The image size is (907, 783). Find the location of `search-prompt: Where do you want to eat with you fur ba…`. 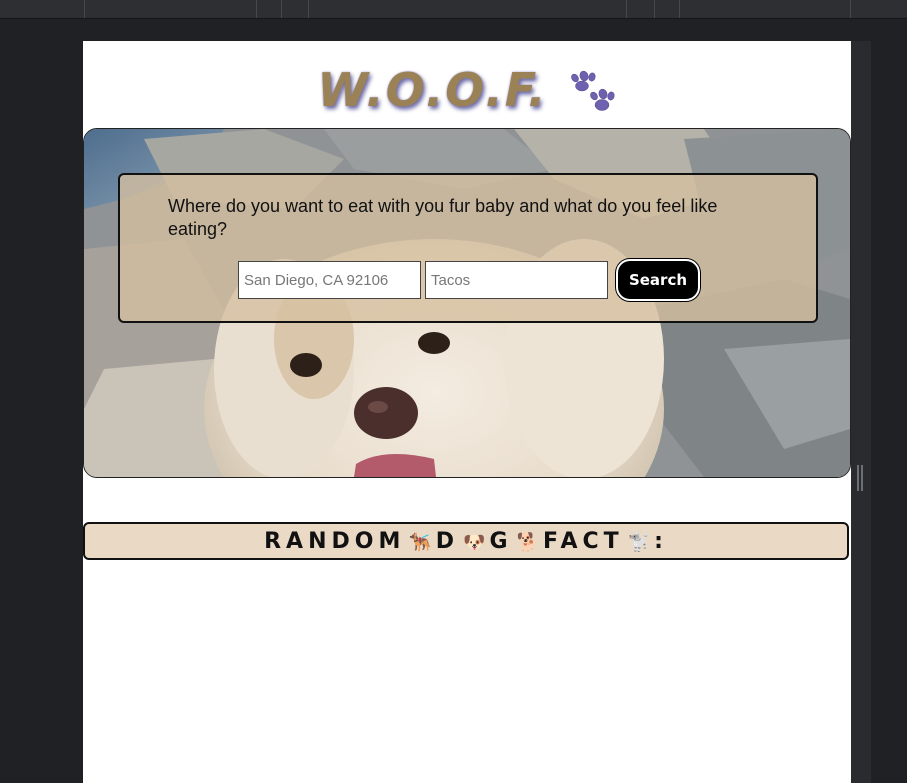

search-prompt: Where do you want to eat with you fur ba… is located at coordinates (443, 217).